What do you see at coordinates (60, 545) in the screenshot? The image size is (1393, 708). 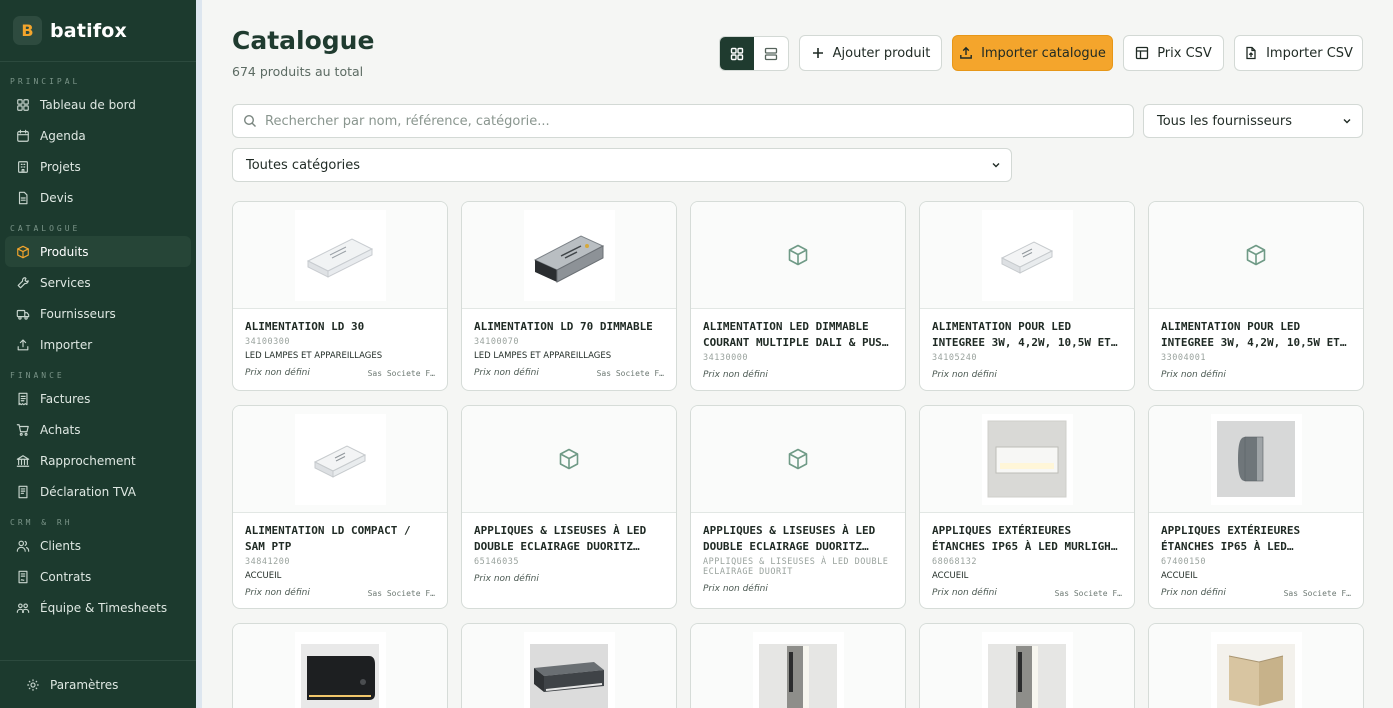 I see `sidebar-item-label: Clients` at bounding box center [60, 545].